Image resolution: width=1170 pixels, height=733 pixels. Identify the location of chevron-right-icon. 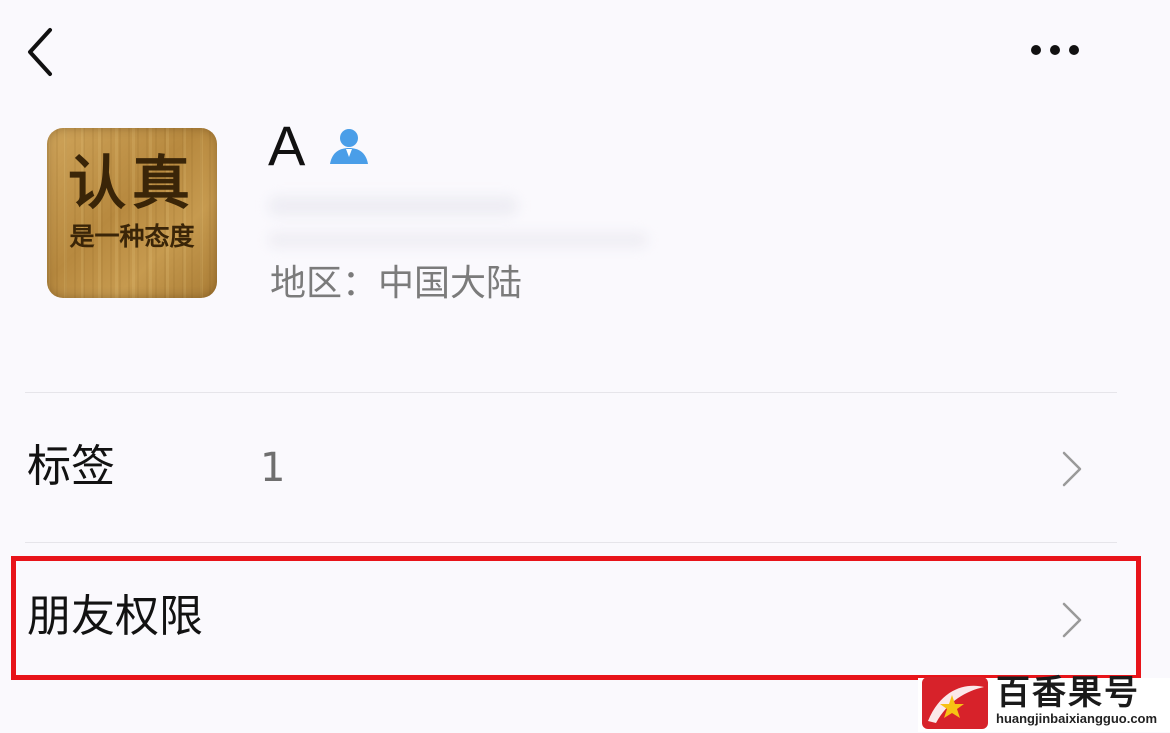
(1072, 469).